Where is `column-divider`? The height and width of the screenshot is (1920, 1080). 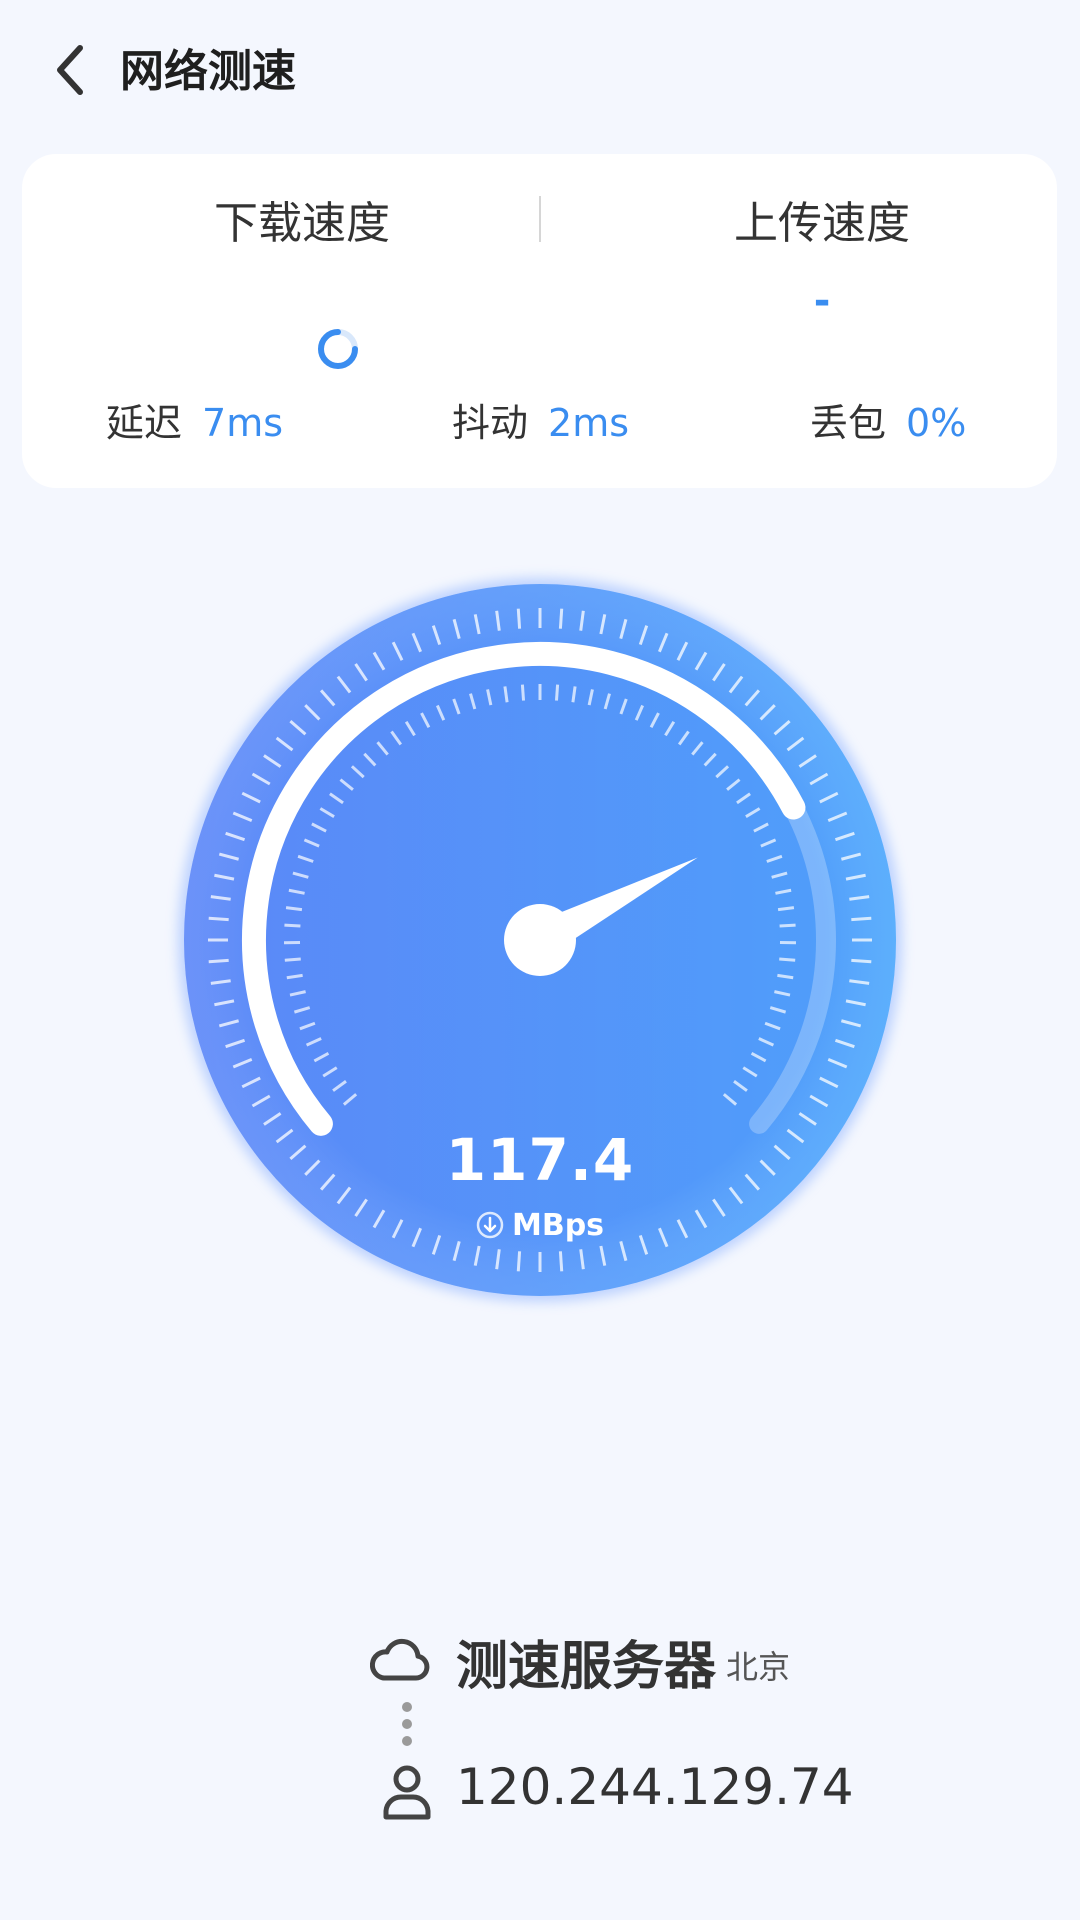
column-divider is located at coordinates (540, 219).